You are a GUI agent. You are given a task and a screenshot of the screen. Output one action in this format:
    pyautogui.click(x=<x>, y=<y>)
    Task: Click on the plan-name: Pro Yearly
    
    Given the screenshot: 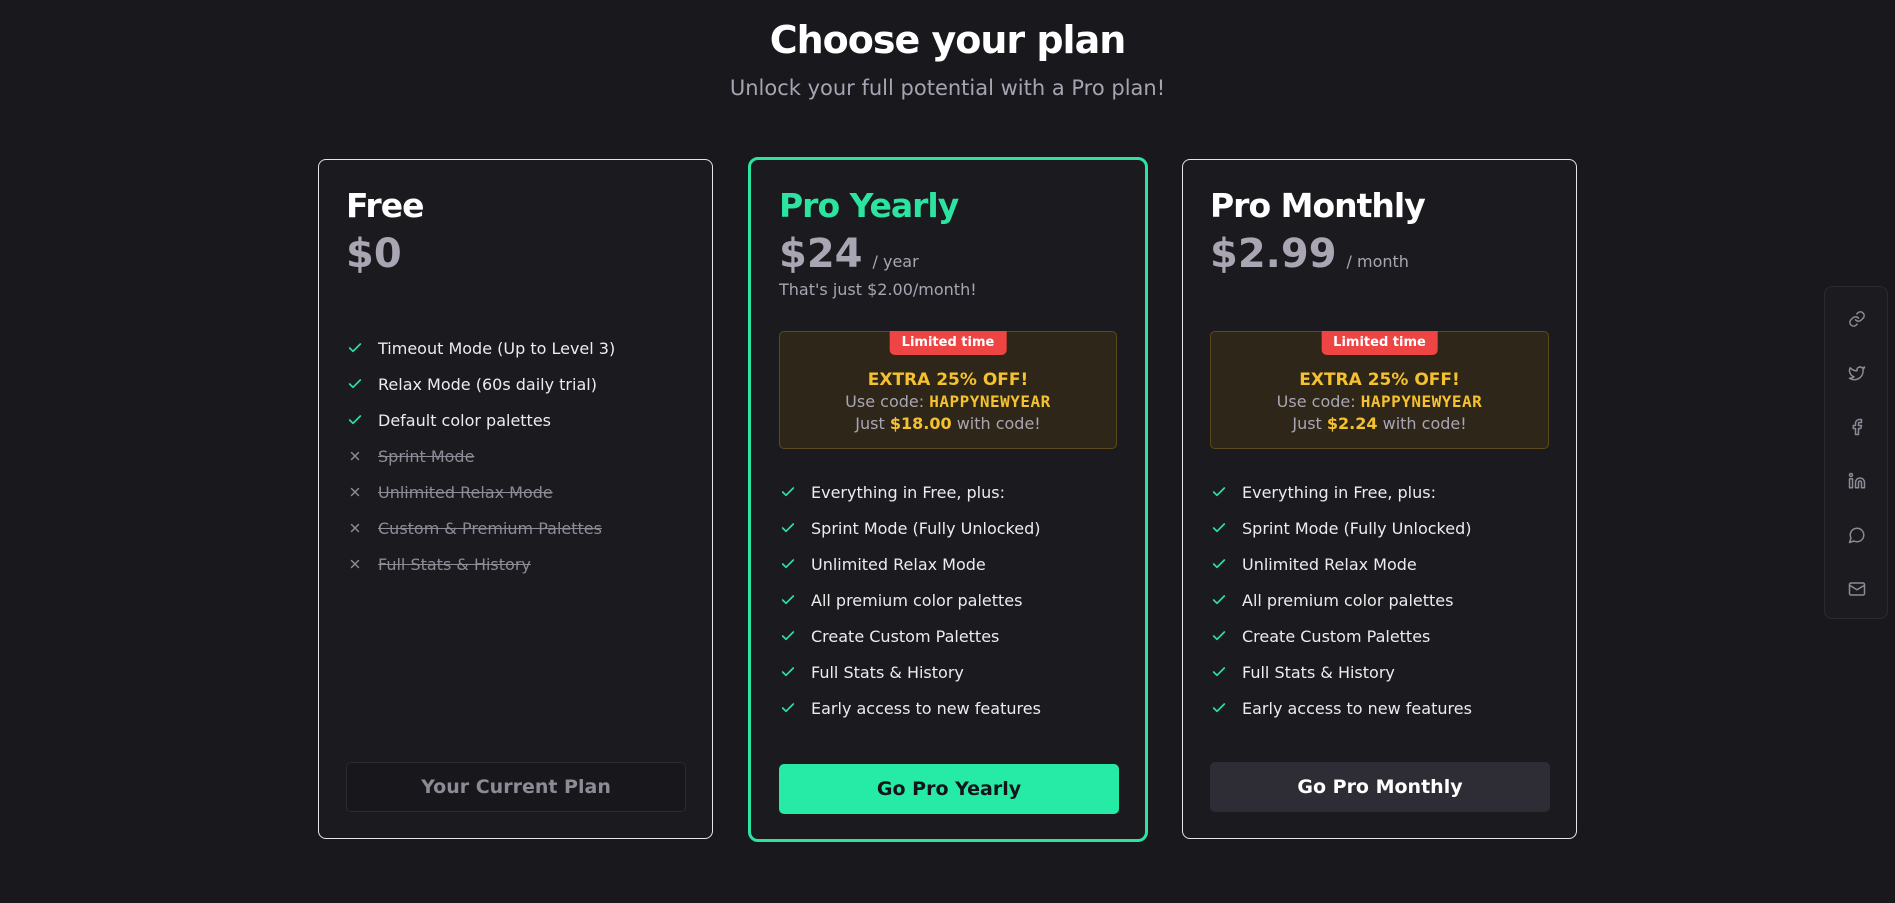 What is the action you would take?
    pyautogui.click(x=869, y=205)
    